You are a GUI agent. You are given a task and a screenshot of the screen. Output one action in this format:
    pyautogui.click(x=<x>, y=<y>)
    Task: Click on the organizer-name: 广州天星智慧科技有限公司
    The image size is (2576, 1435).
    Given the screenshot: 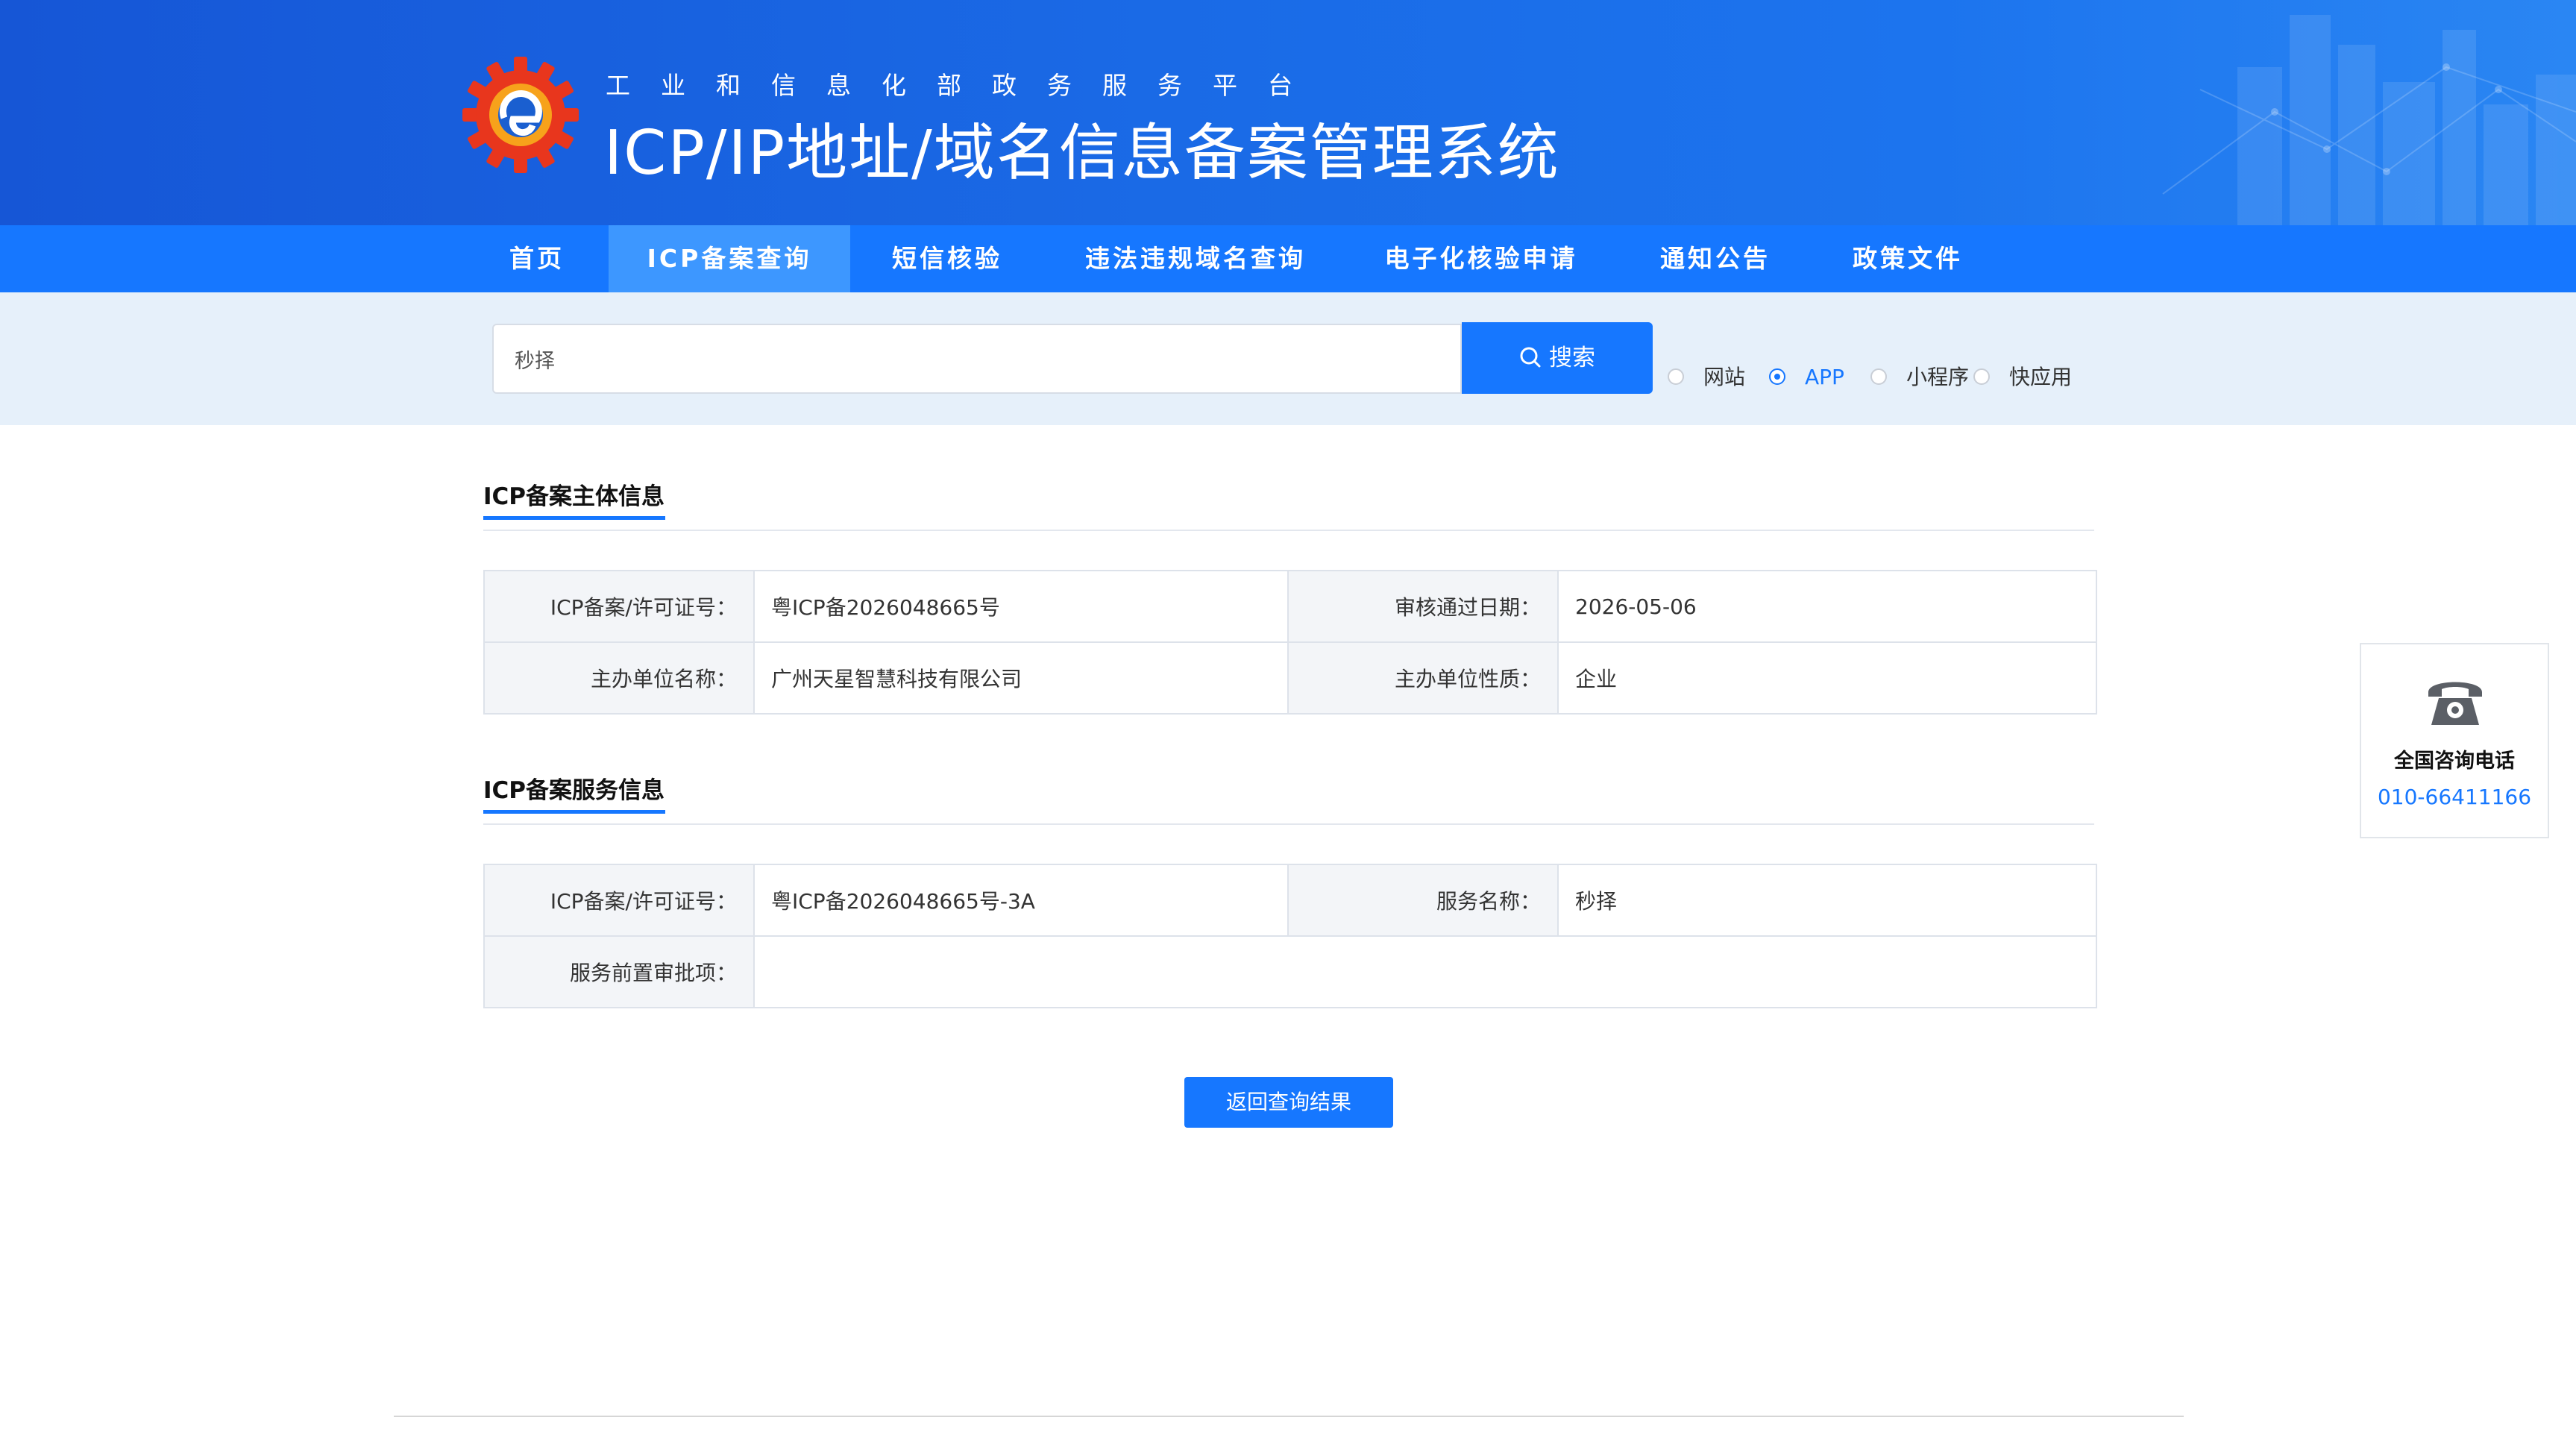 What is the action you would take?
    pyautogui.click(x=1021, y=678)
    